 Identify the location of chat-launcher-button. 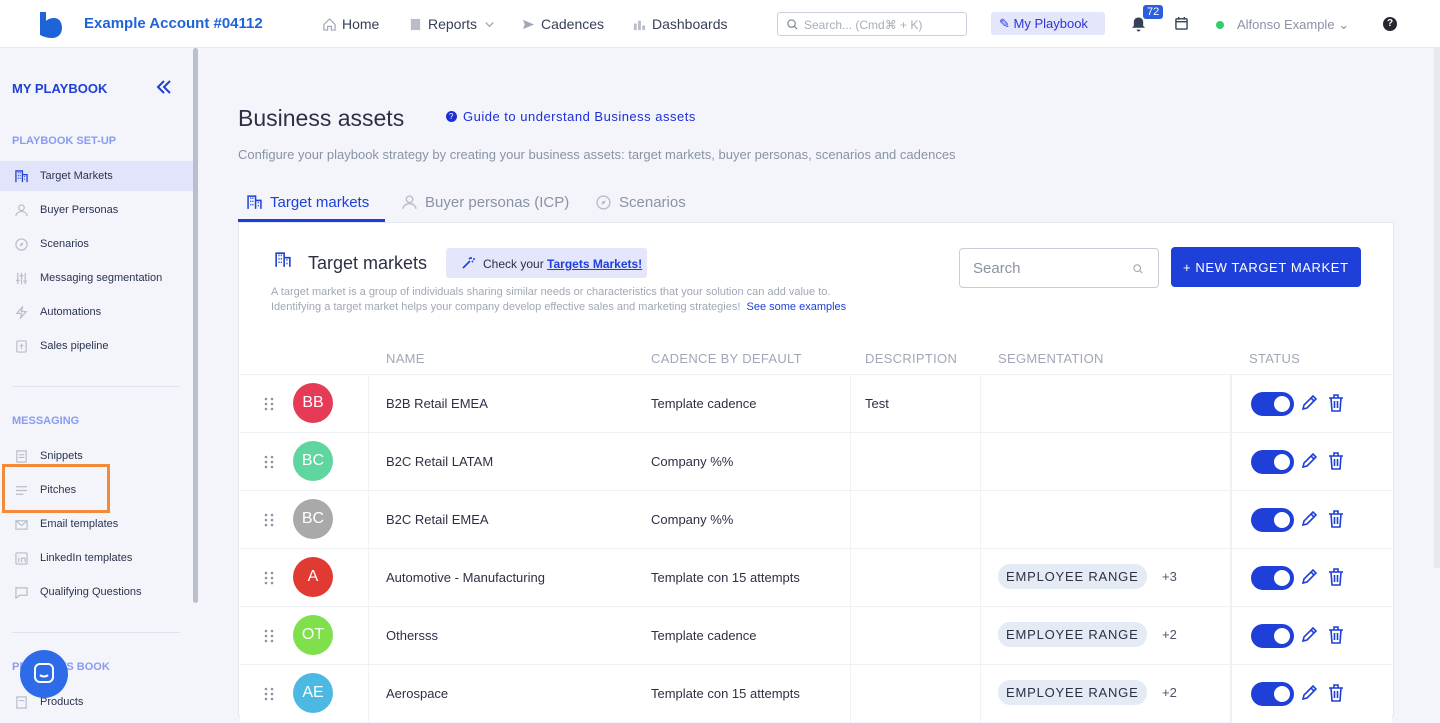
(44, 674).